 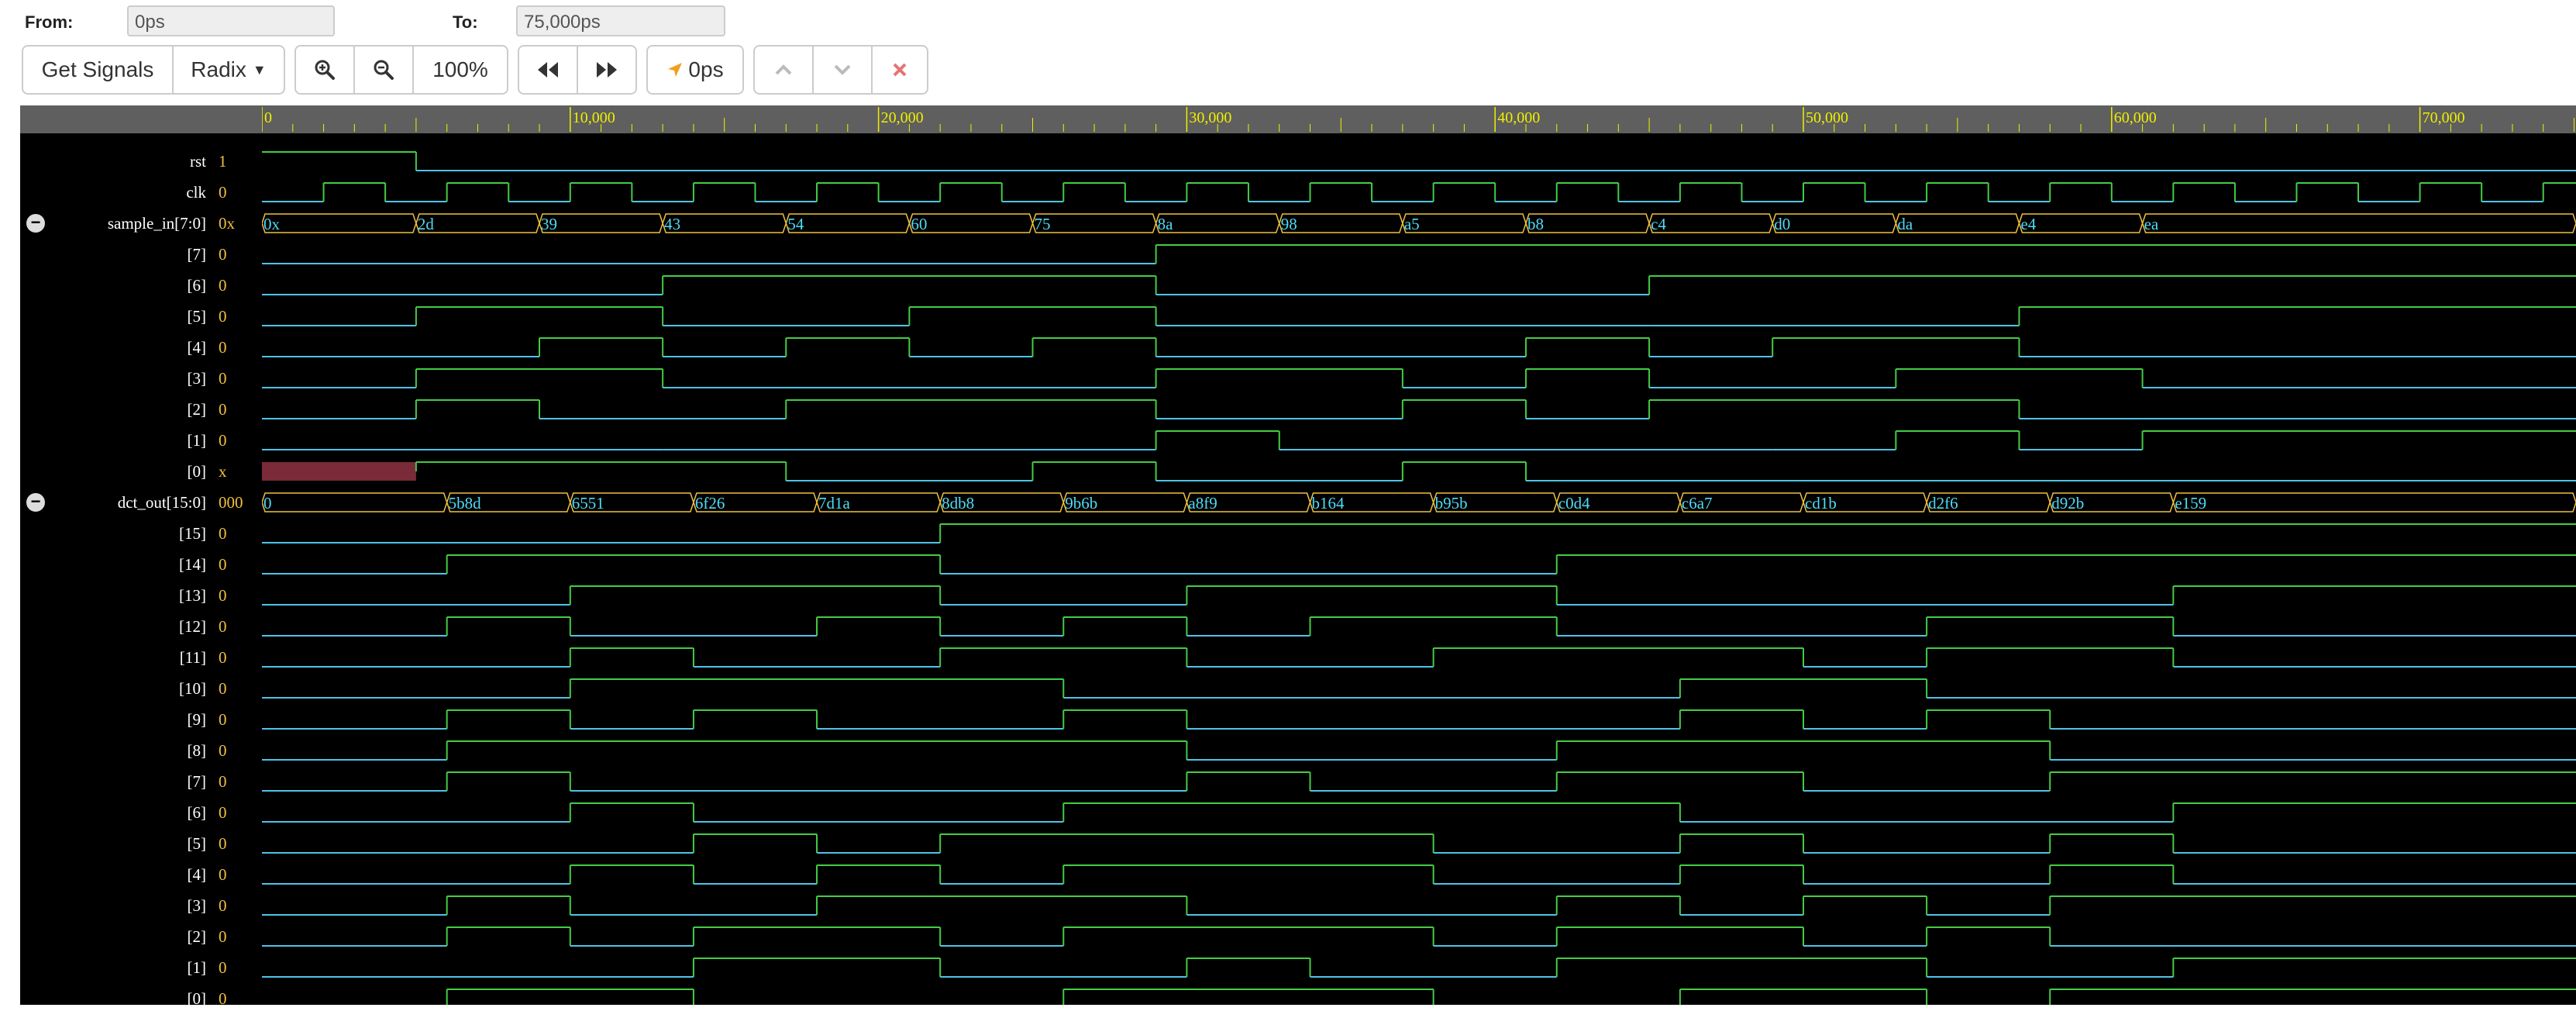 What do you see at coordinates (113, 162) in the screenshot?
I see `signal-name: rst` at bounding box center [113, 162].